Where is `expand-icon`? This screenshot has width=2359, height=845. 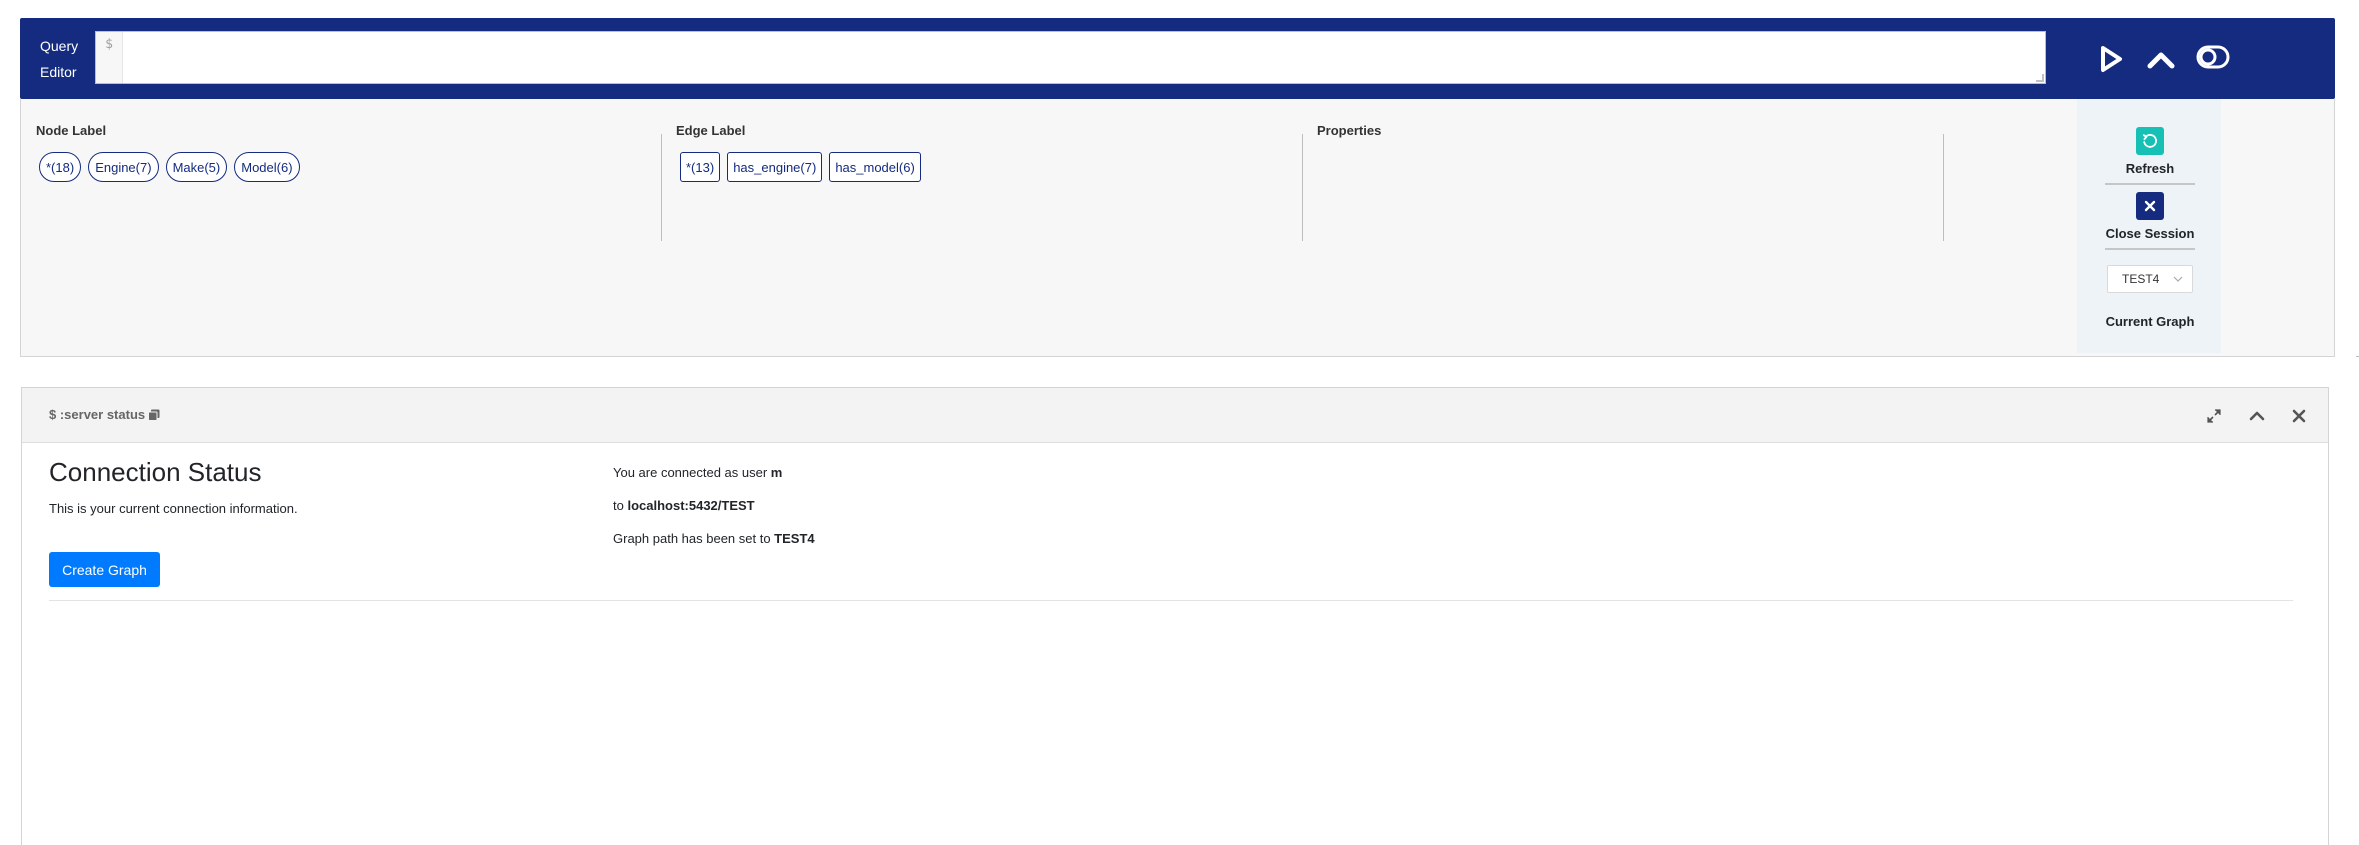 expand-icon is located at coordinates (2214, 416).